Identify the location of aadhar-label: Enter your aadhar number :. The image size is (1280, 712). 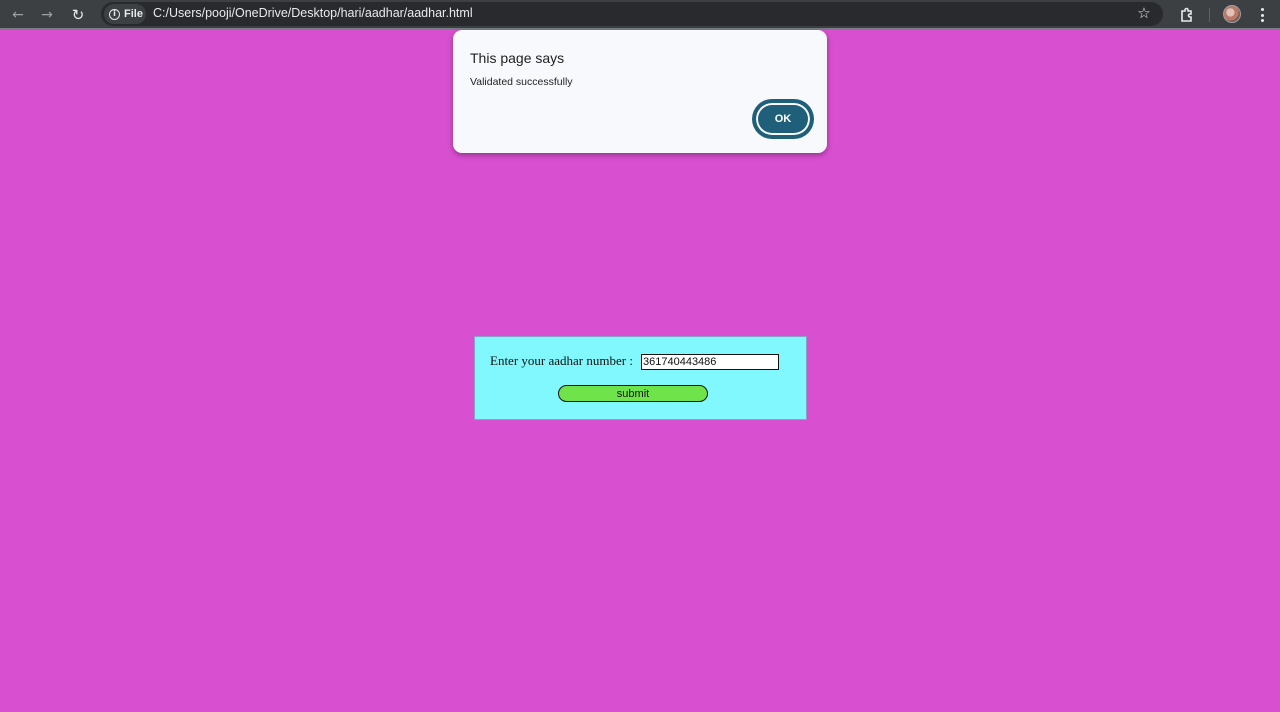
(561, 360).